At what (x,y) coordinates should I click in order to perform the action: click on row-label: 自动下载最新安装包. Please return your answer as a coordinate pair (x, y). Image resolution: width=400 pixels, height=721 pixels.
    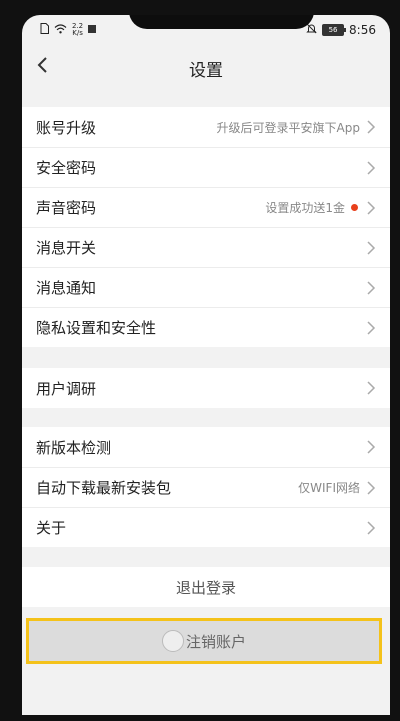
    Looking at the image, I should click on (104, 488).